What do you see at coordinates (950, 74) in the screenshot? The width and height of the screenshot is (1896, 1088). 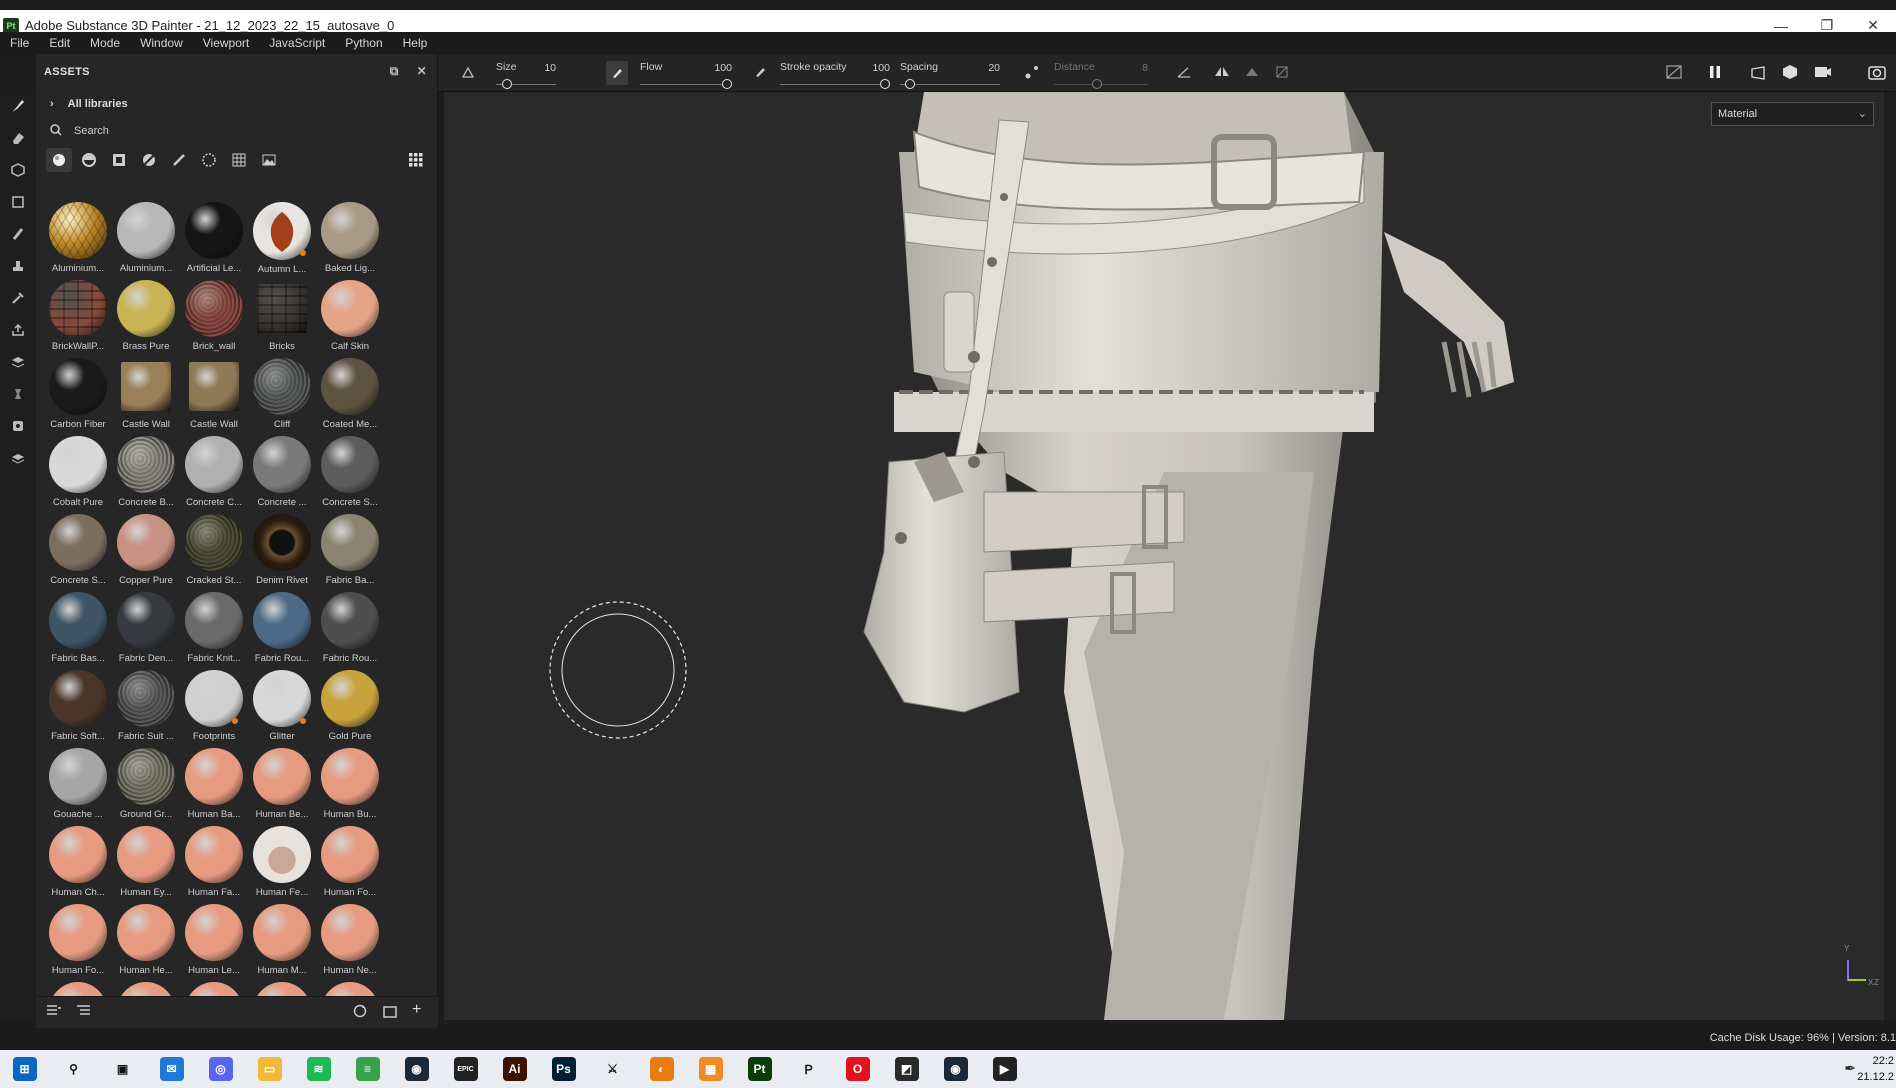 I see `spacing-slider: Spacing 20` at bounding box center [950, 74].